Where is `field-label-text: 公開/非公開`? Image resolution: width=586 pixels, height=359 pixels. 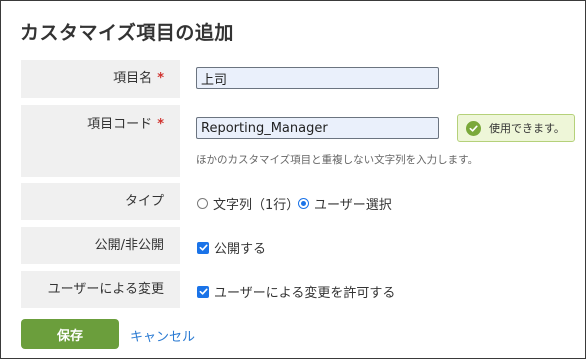 field-label-text: 公開/非公開 is located at coordinates (129, 245).